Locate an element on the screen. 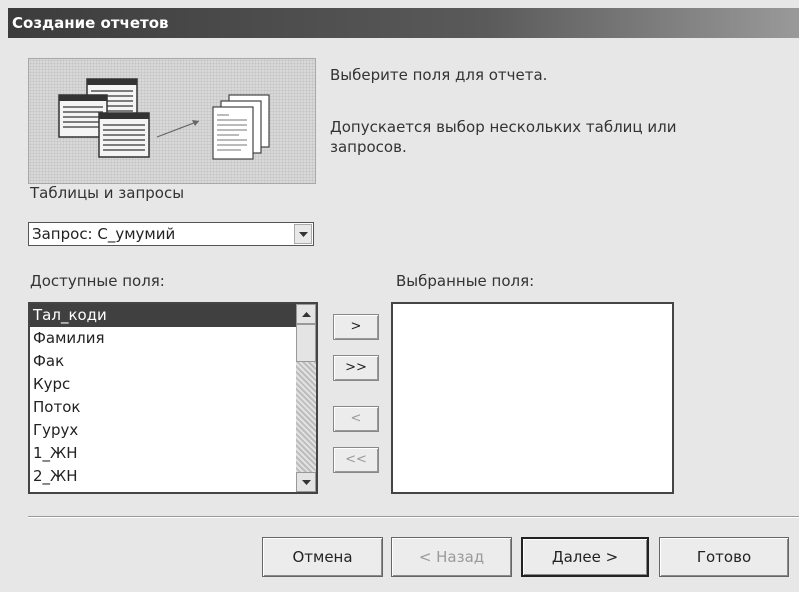 The width and height of the screenshot is (799, 592). finish-button: Готово is located at coordinates (724, 557).